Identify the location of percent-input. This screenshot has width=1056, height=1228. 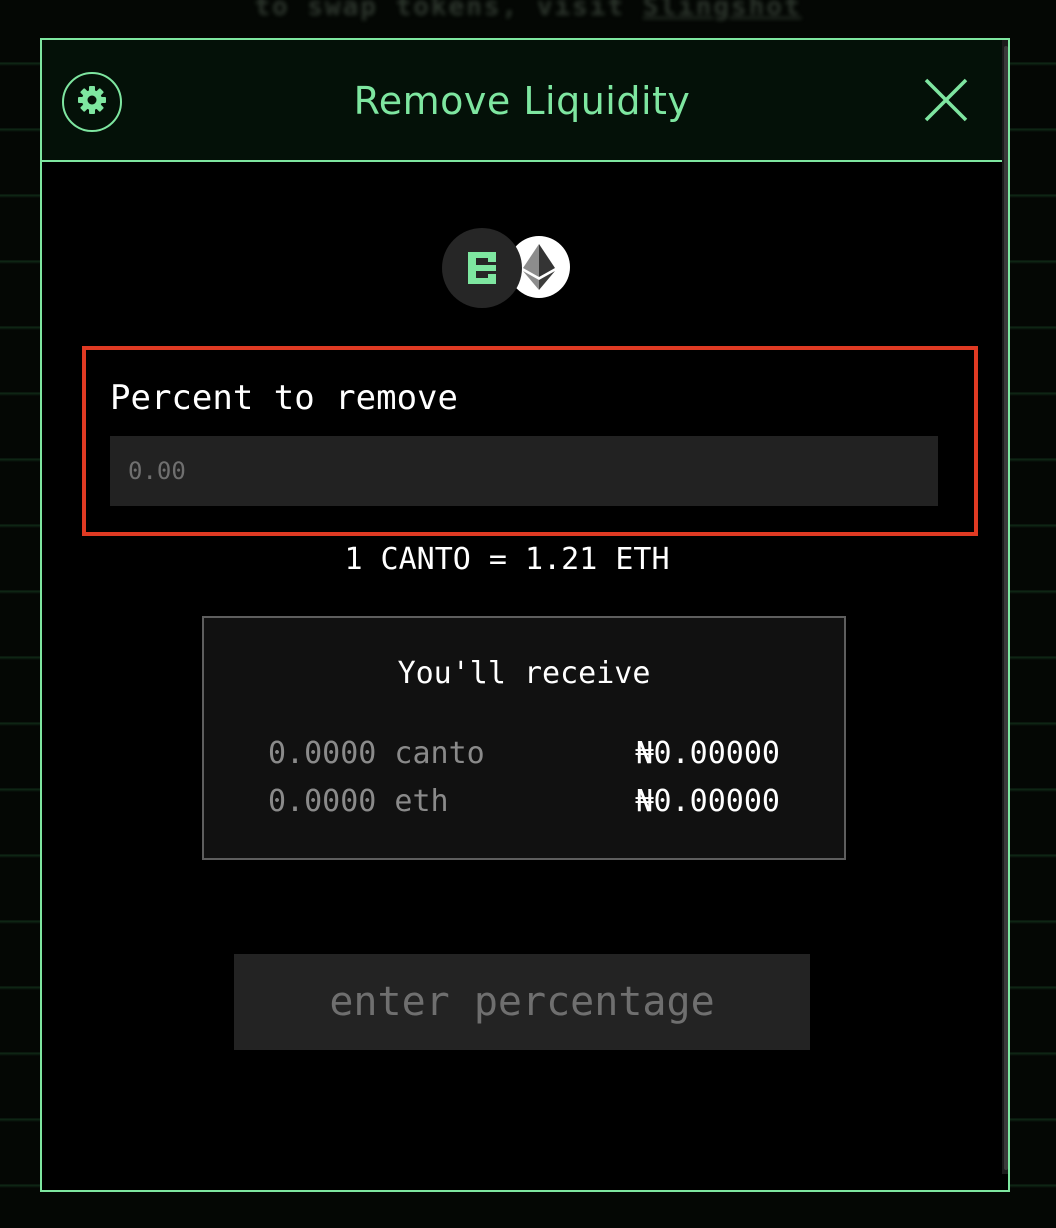
(524, 471).